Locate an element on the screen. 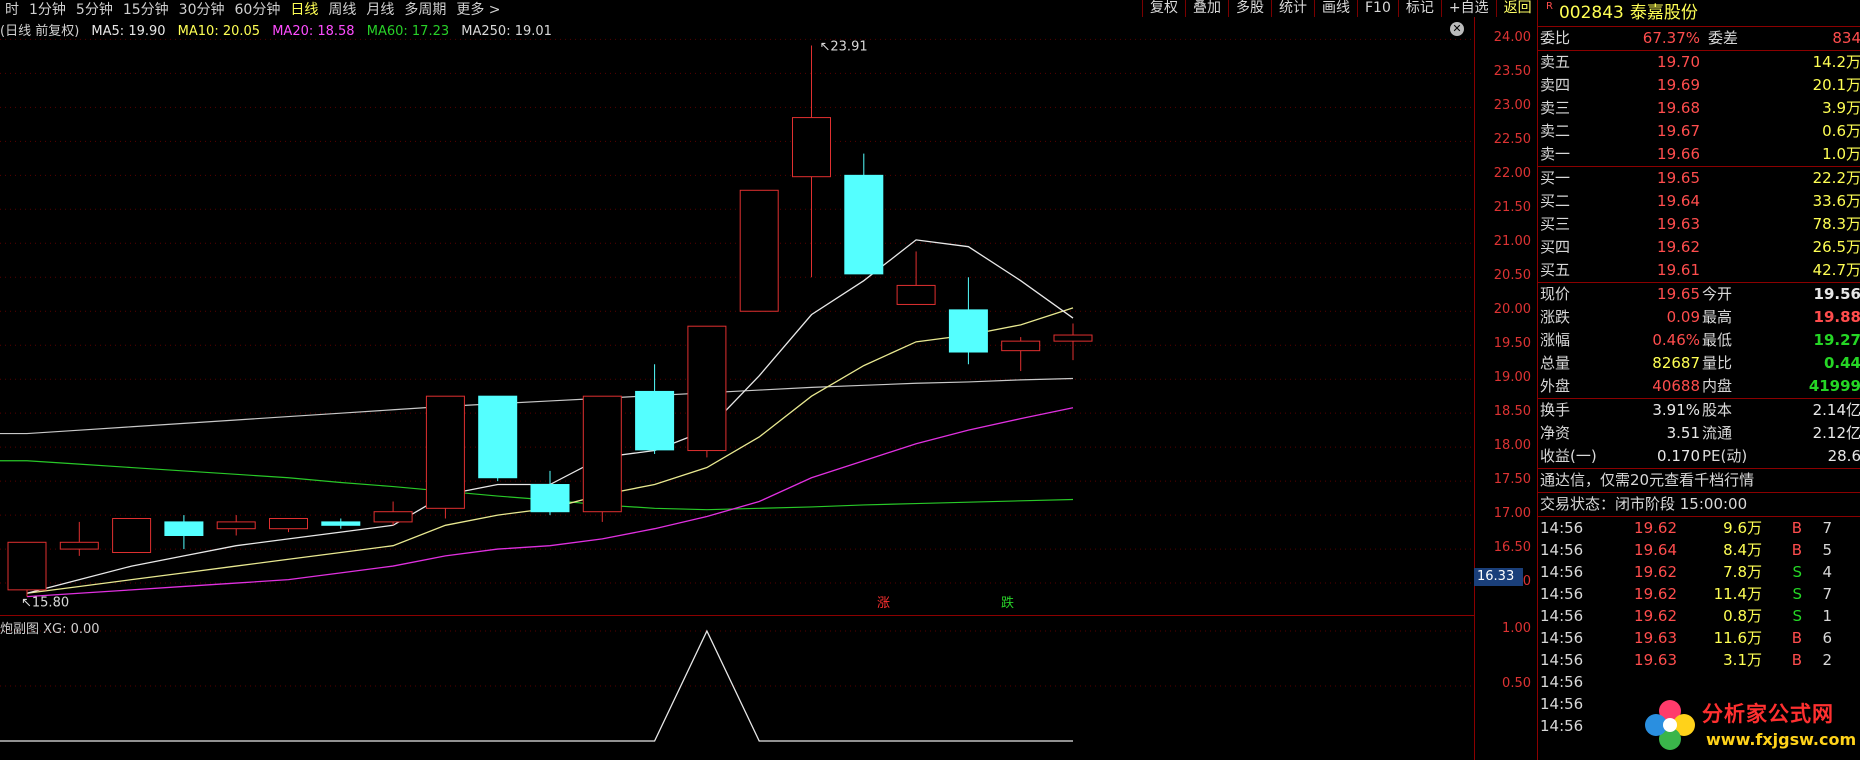  price-tick: 17.50 is located at coordinates (1512, 480).